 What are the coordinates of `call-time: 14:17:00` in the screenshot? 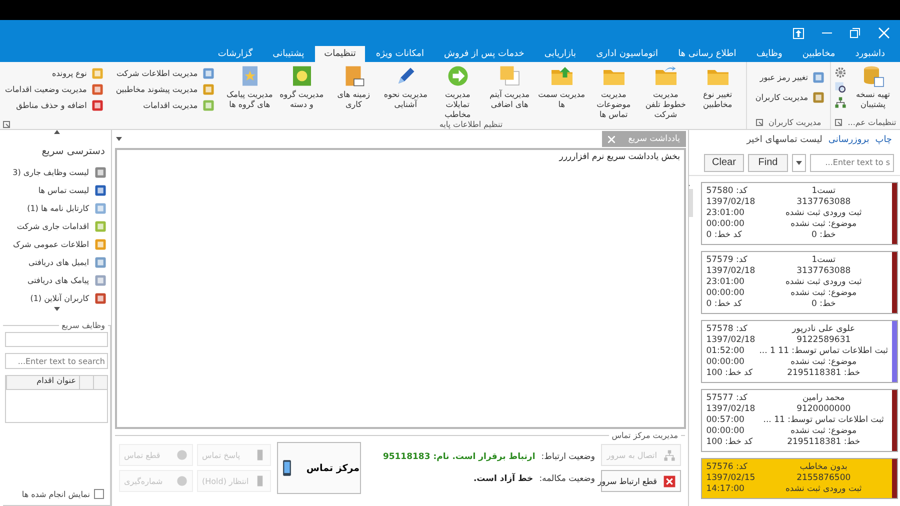 It's located at (726, 489).